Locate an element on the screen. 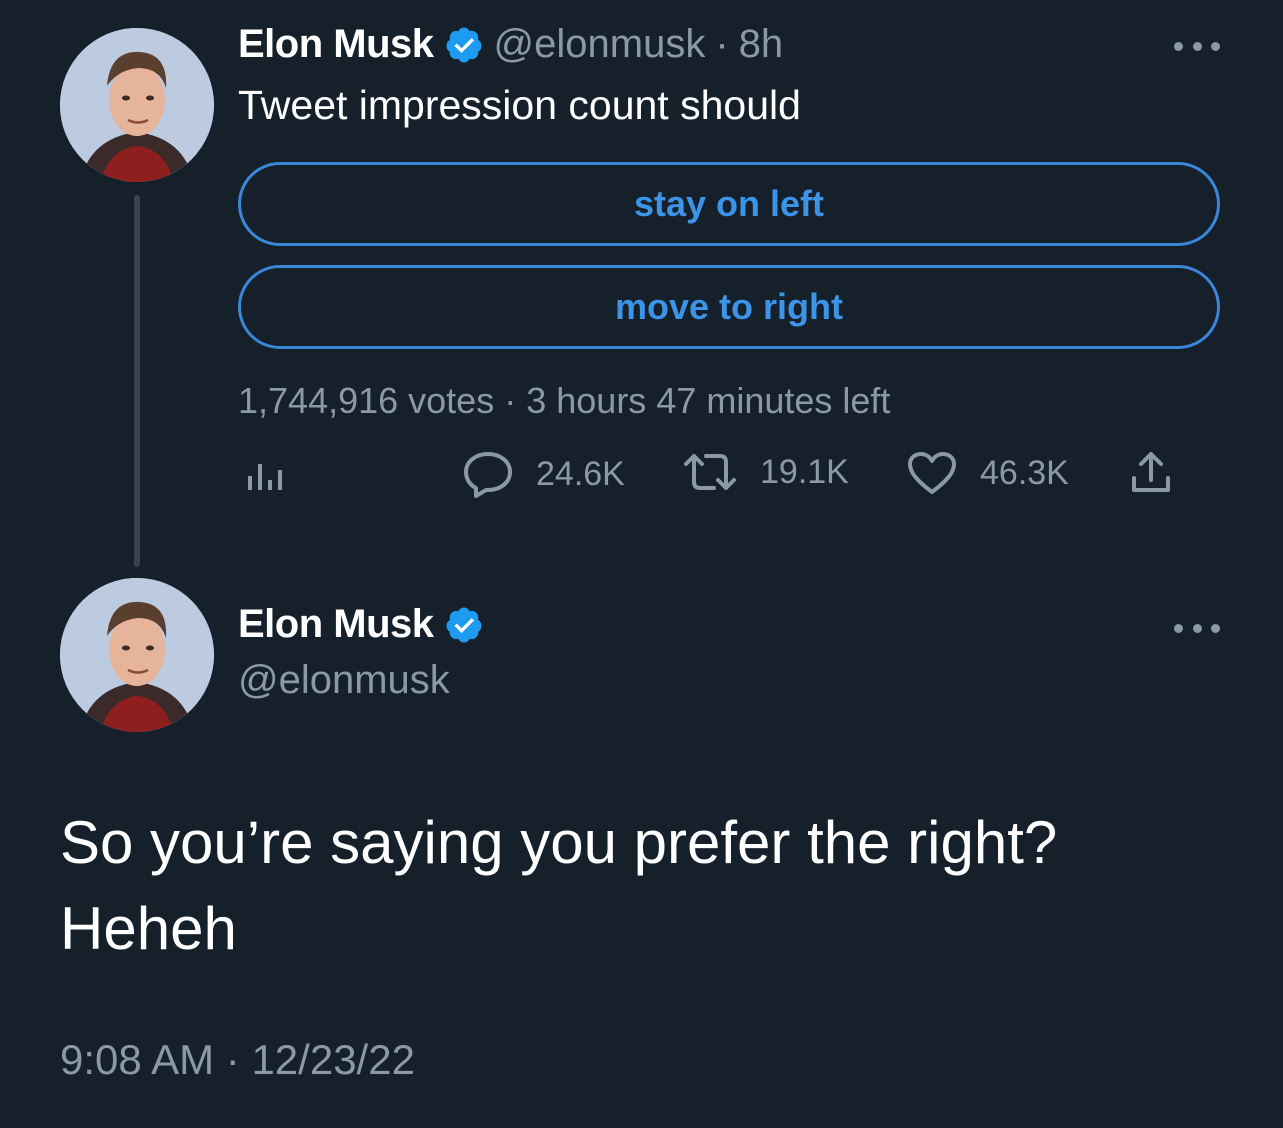 The width and height of the screenshot is (1283, 1128). tweet-header: Elon Musk is located at coordinates (361, 624).